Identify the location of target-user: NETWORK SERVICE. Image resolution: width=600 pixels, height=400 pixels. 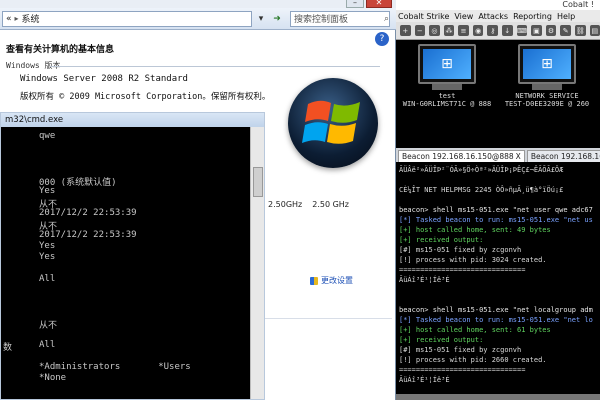
(547, 96).